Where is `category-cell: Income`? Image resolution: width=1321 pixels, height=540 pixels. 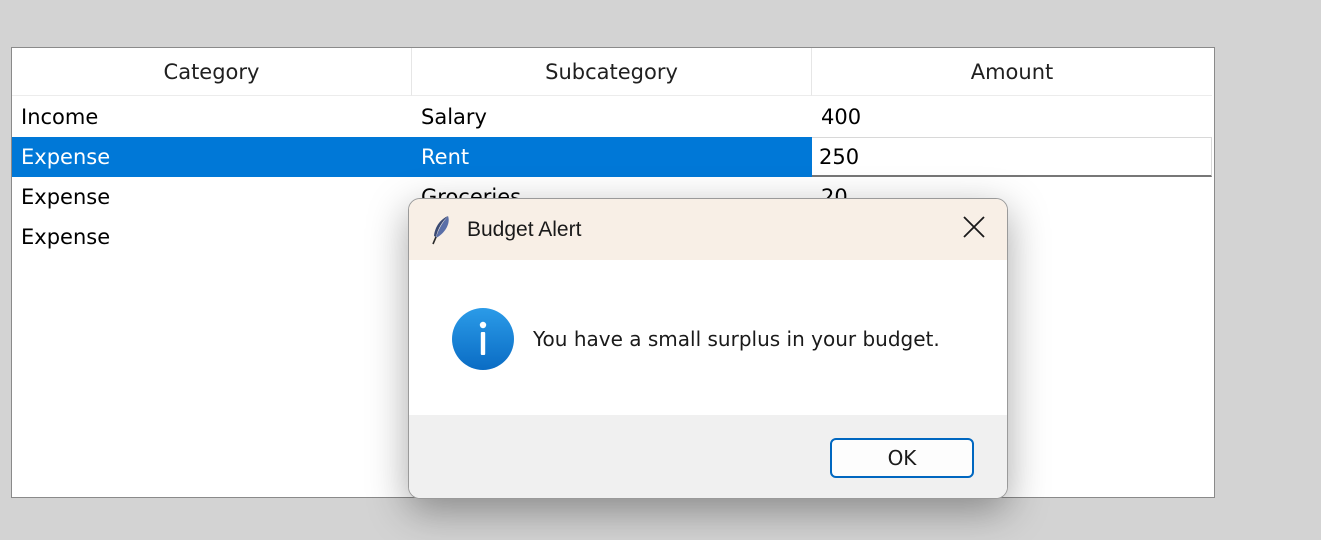 category-cell: Income is located at coordinates (212, 117).